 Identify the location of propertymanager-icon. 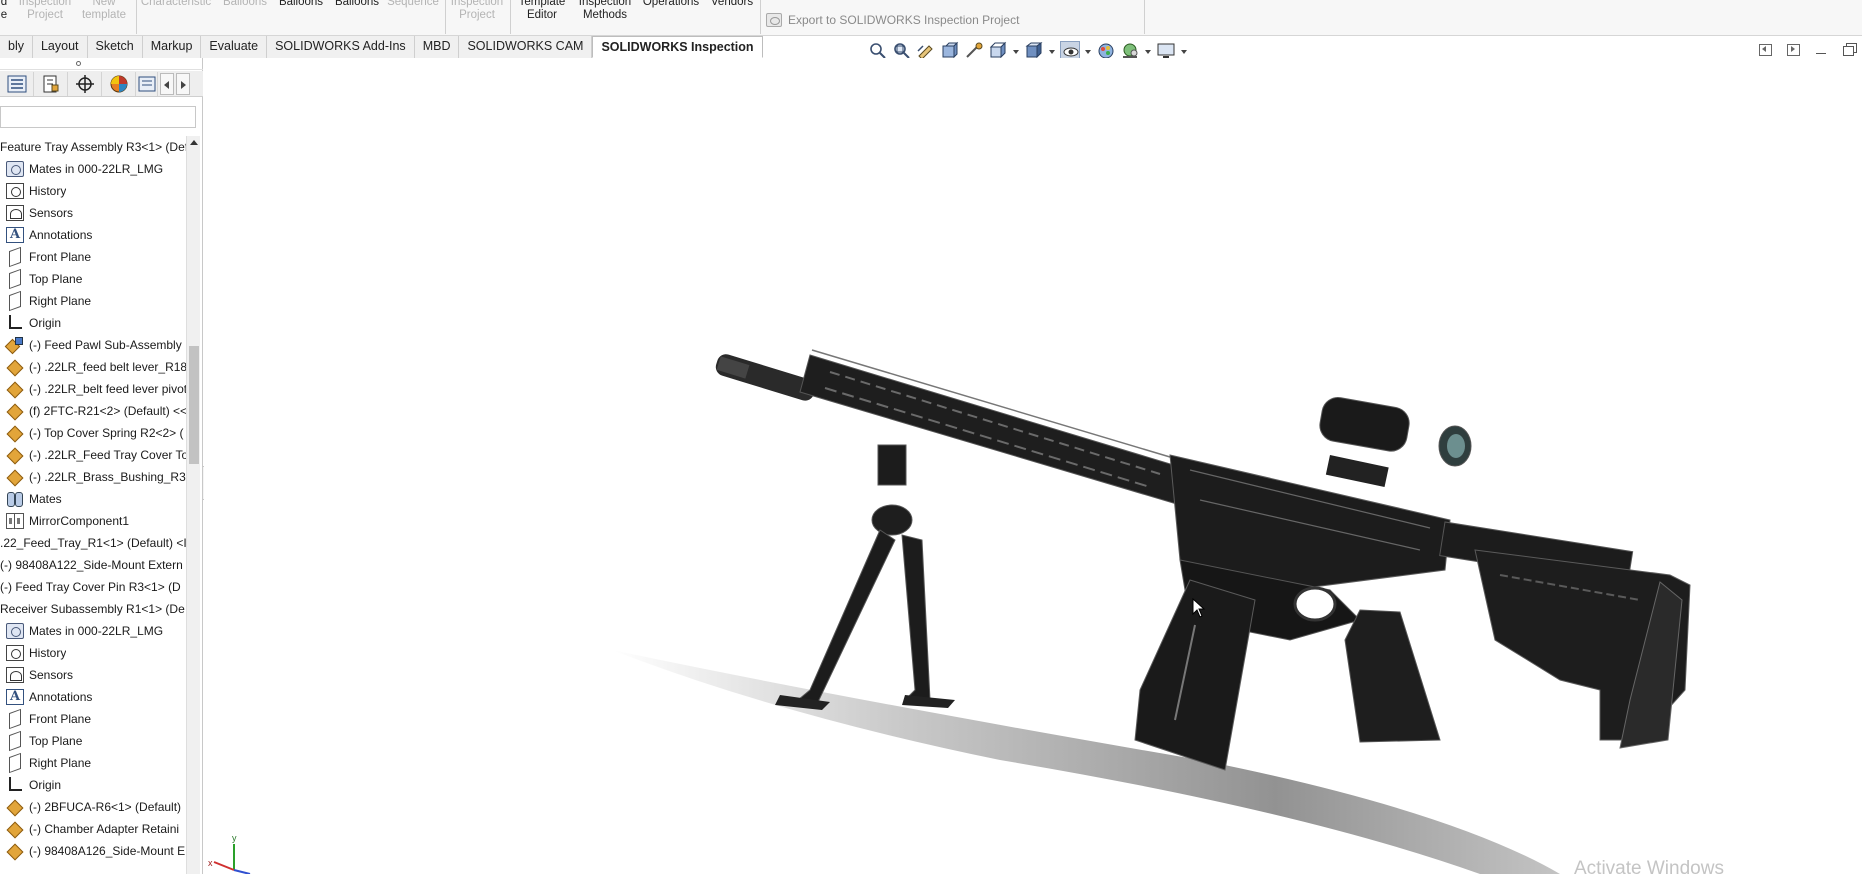
(51, 83).